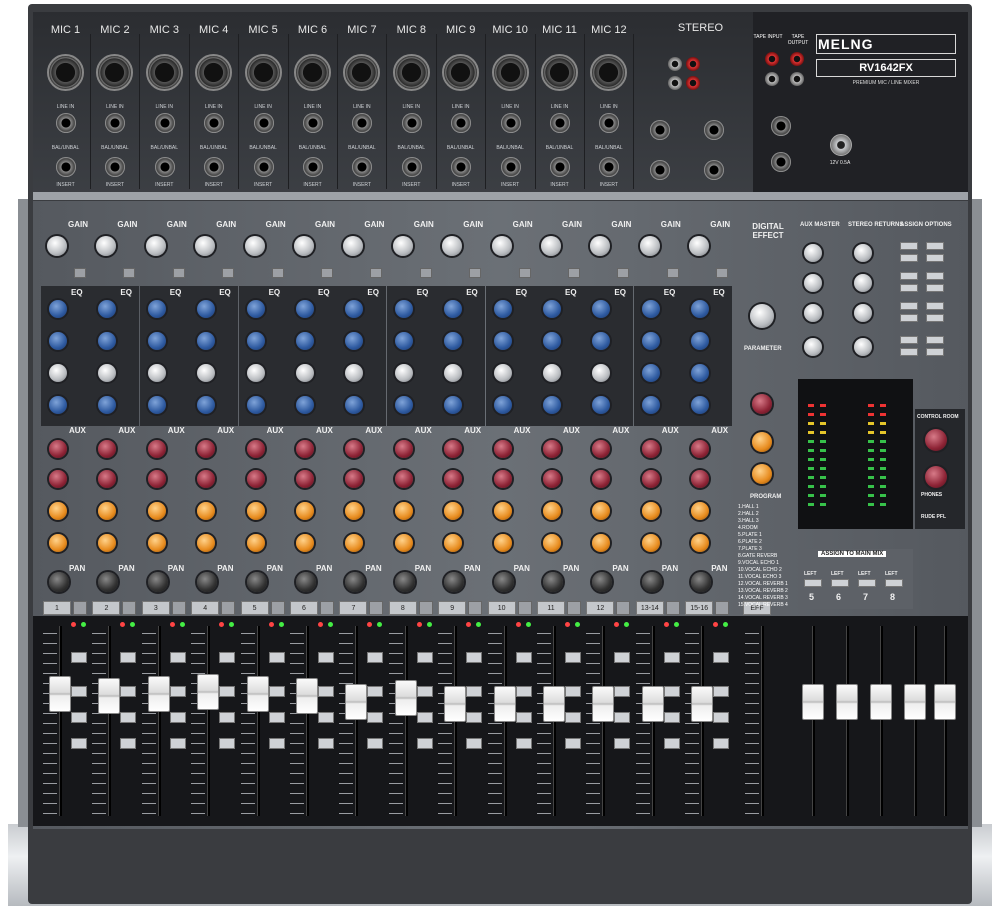 The image size is (1000, 911). What do you see at coordinates (936, 440) in the screenshot?
I see `control-room-knob` at bounding box center [936, 440].